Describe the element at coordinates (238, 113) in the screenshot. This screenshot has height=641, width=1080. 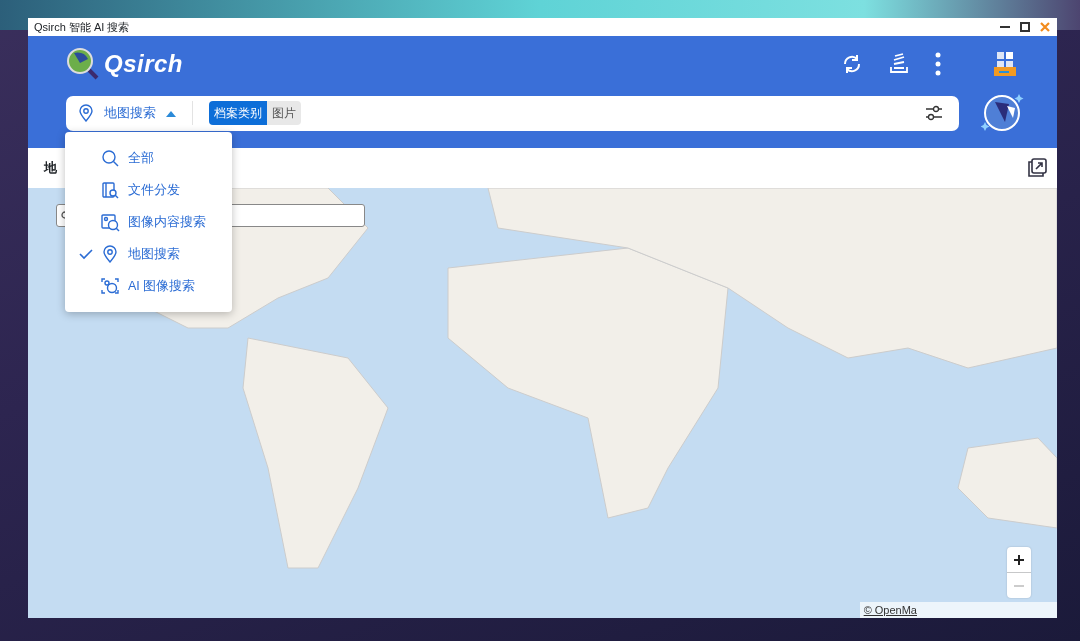
I see `category-chip-label: 档案类别` at that location.